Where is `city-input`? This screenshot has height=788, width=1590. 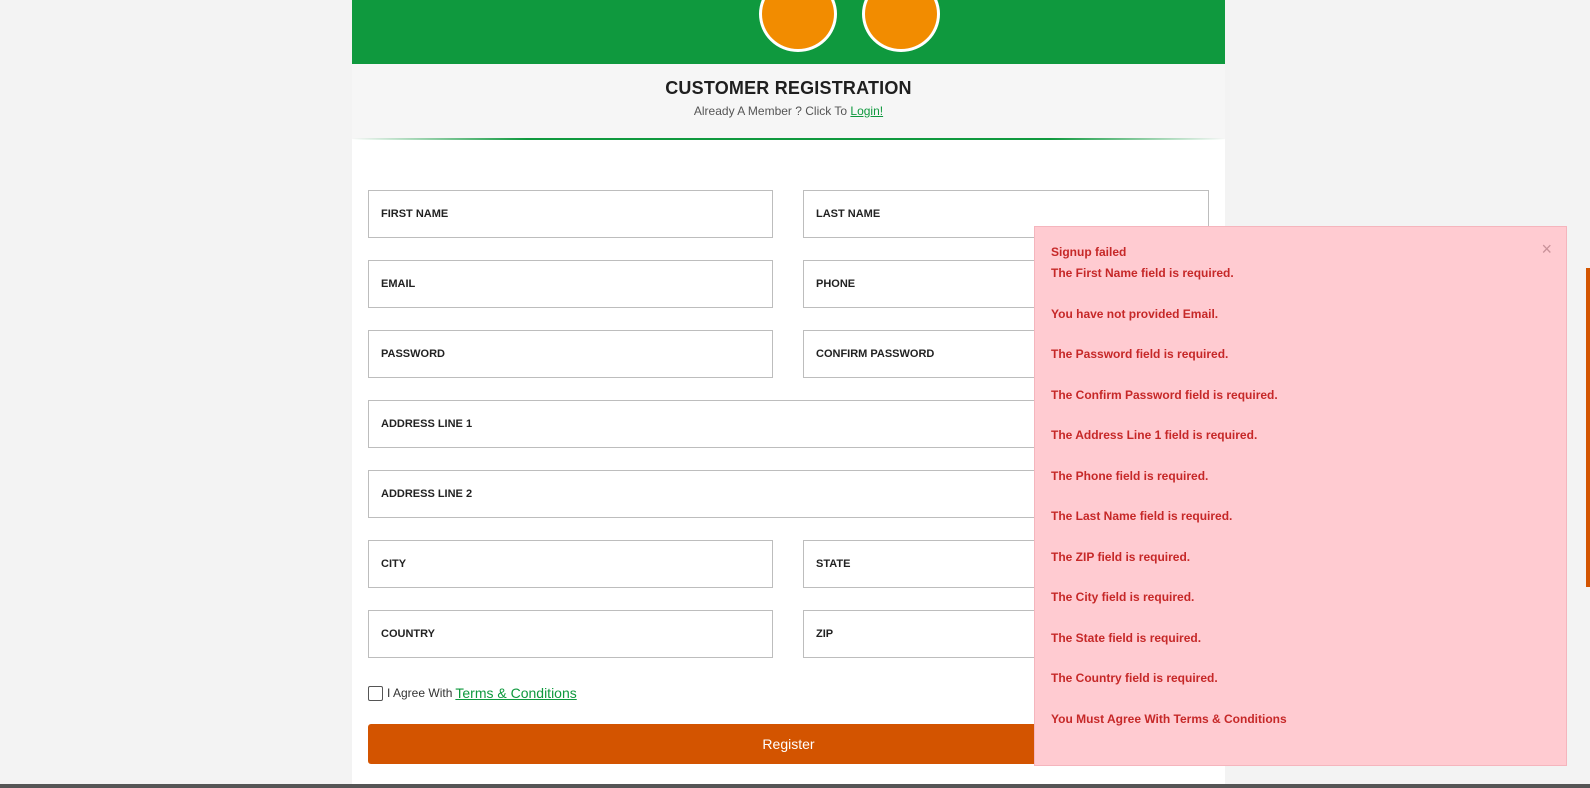 city-input is located at coordinates (570, 564).